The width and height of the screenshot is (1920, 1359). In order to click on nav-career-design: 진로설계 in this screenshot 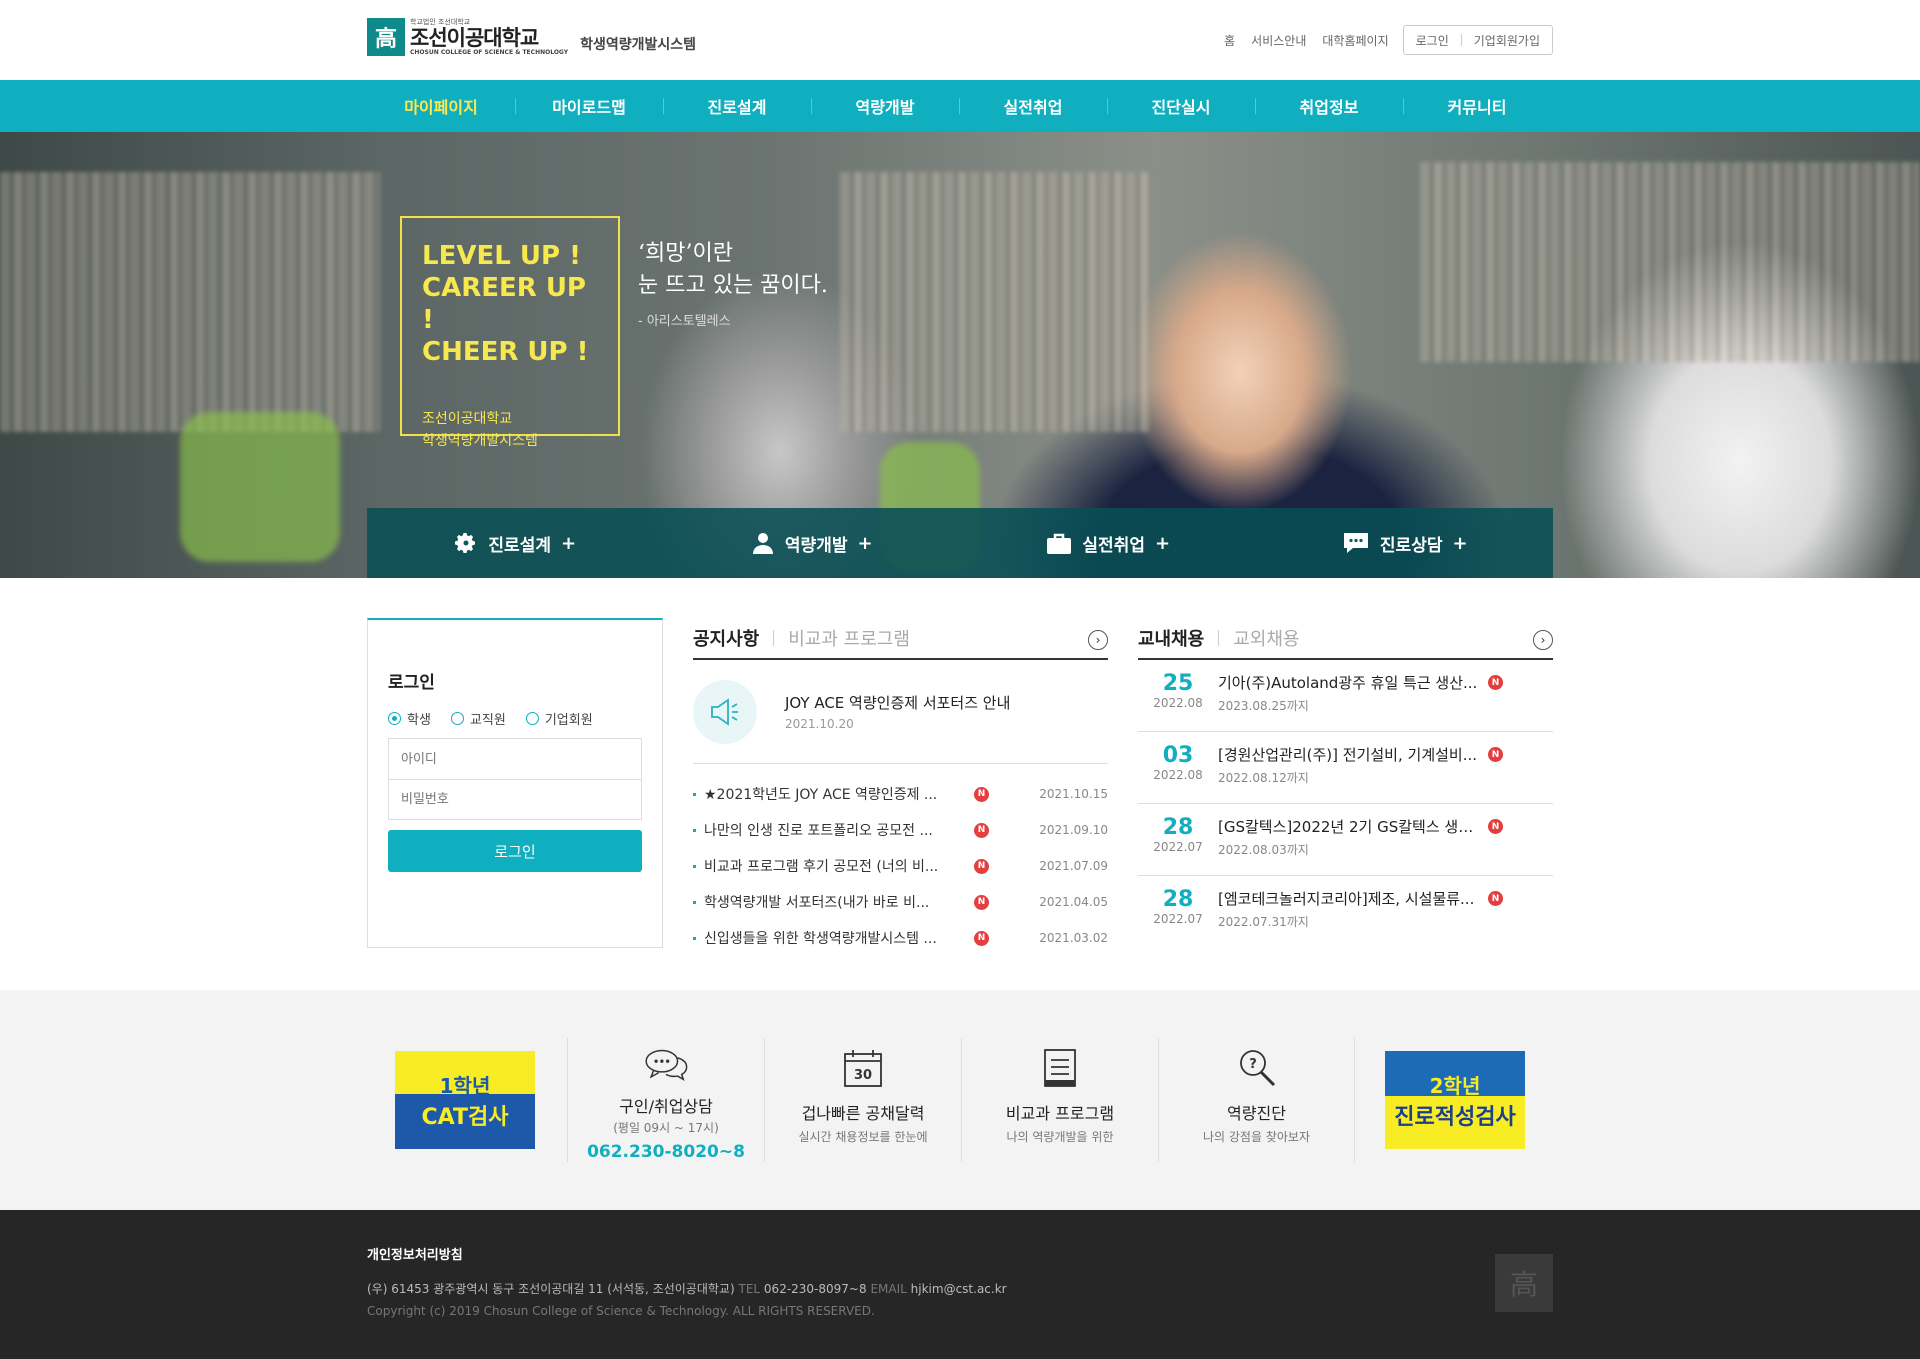, I will do `click(737, 106)`.